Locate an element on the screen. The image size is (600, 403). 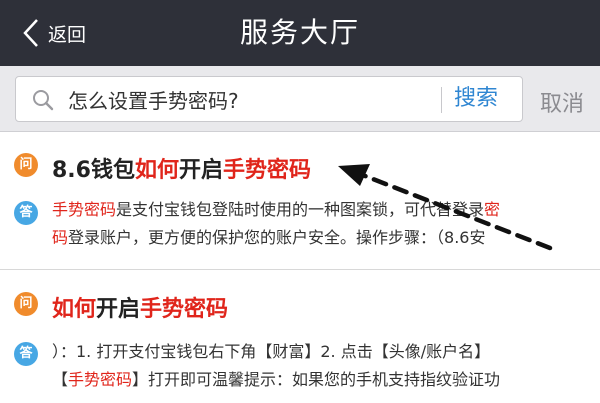
search-input is located at coordinates (248, 99).